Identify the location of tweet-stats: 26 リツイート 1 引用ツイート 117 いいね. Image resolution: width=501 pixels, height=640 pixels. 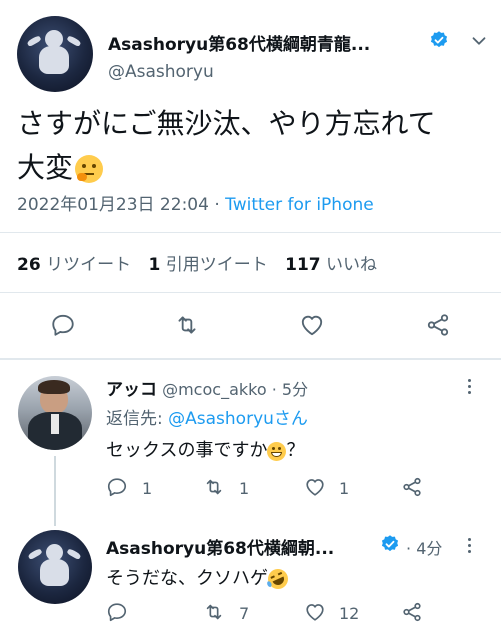
(197, 262).